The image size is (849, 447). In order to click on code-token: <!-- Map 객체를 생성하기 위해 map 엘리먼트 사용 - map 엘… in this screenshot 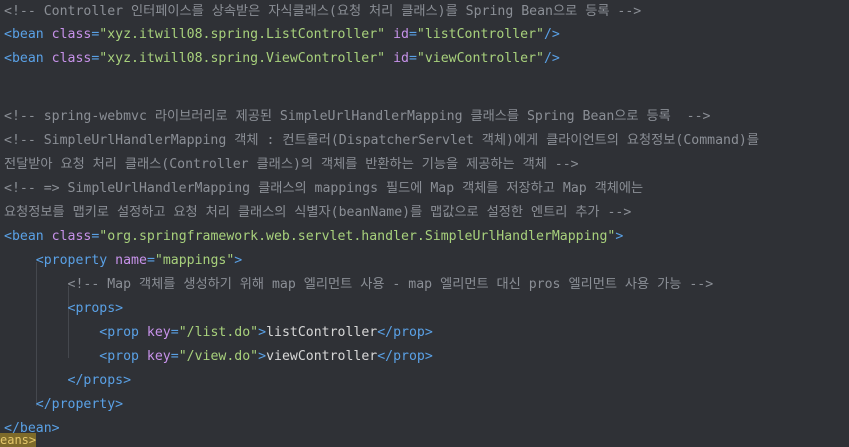, I will do `click(390, 285)`.